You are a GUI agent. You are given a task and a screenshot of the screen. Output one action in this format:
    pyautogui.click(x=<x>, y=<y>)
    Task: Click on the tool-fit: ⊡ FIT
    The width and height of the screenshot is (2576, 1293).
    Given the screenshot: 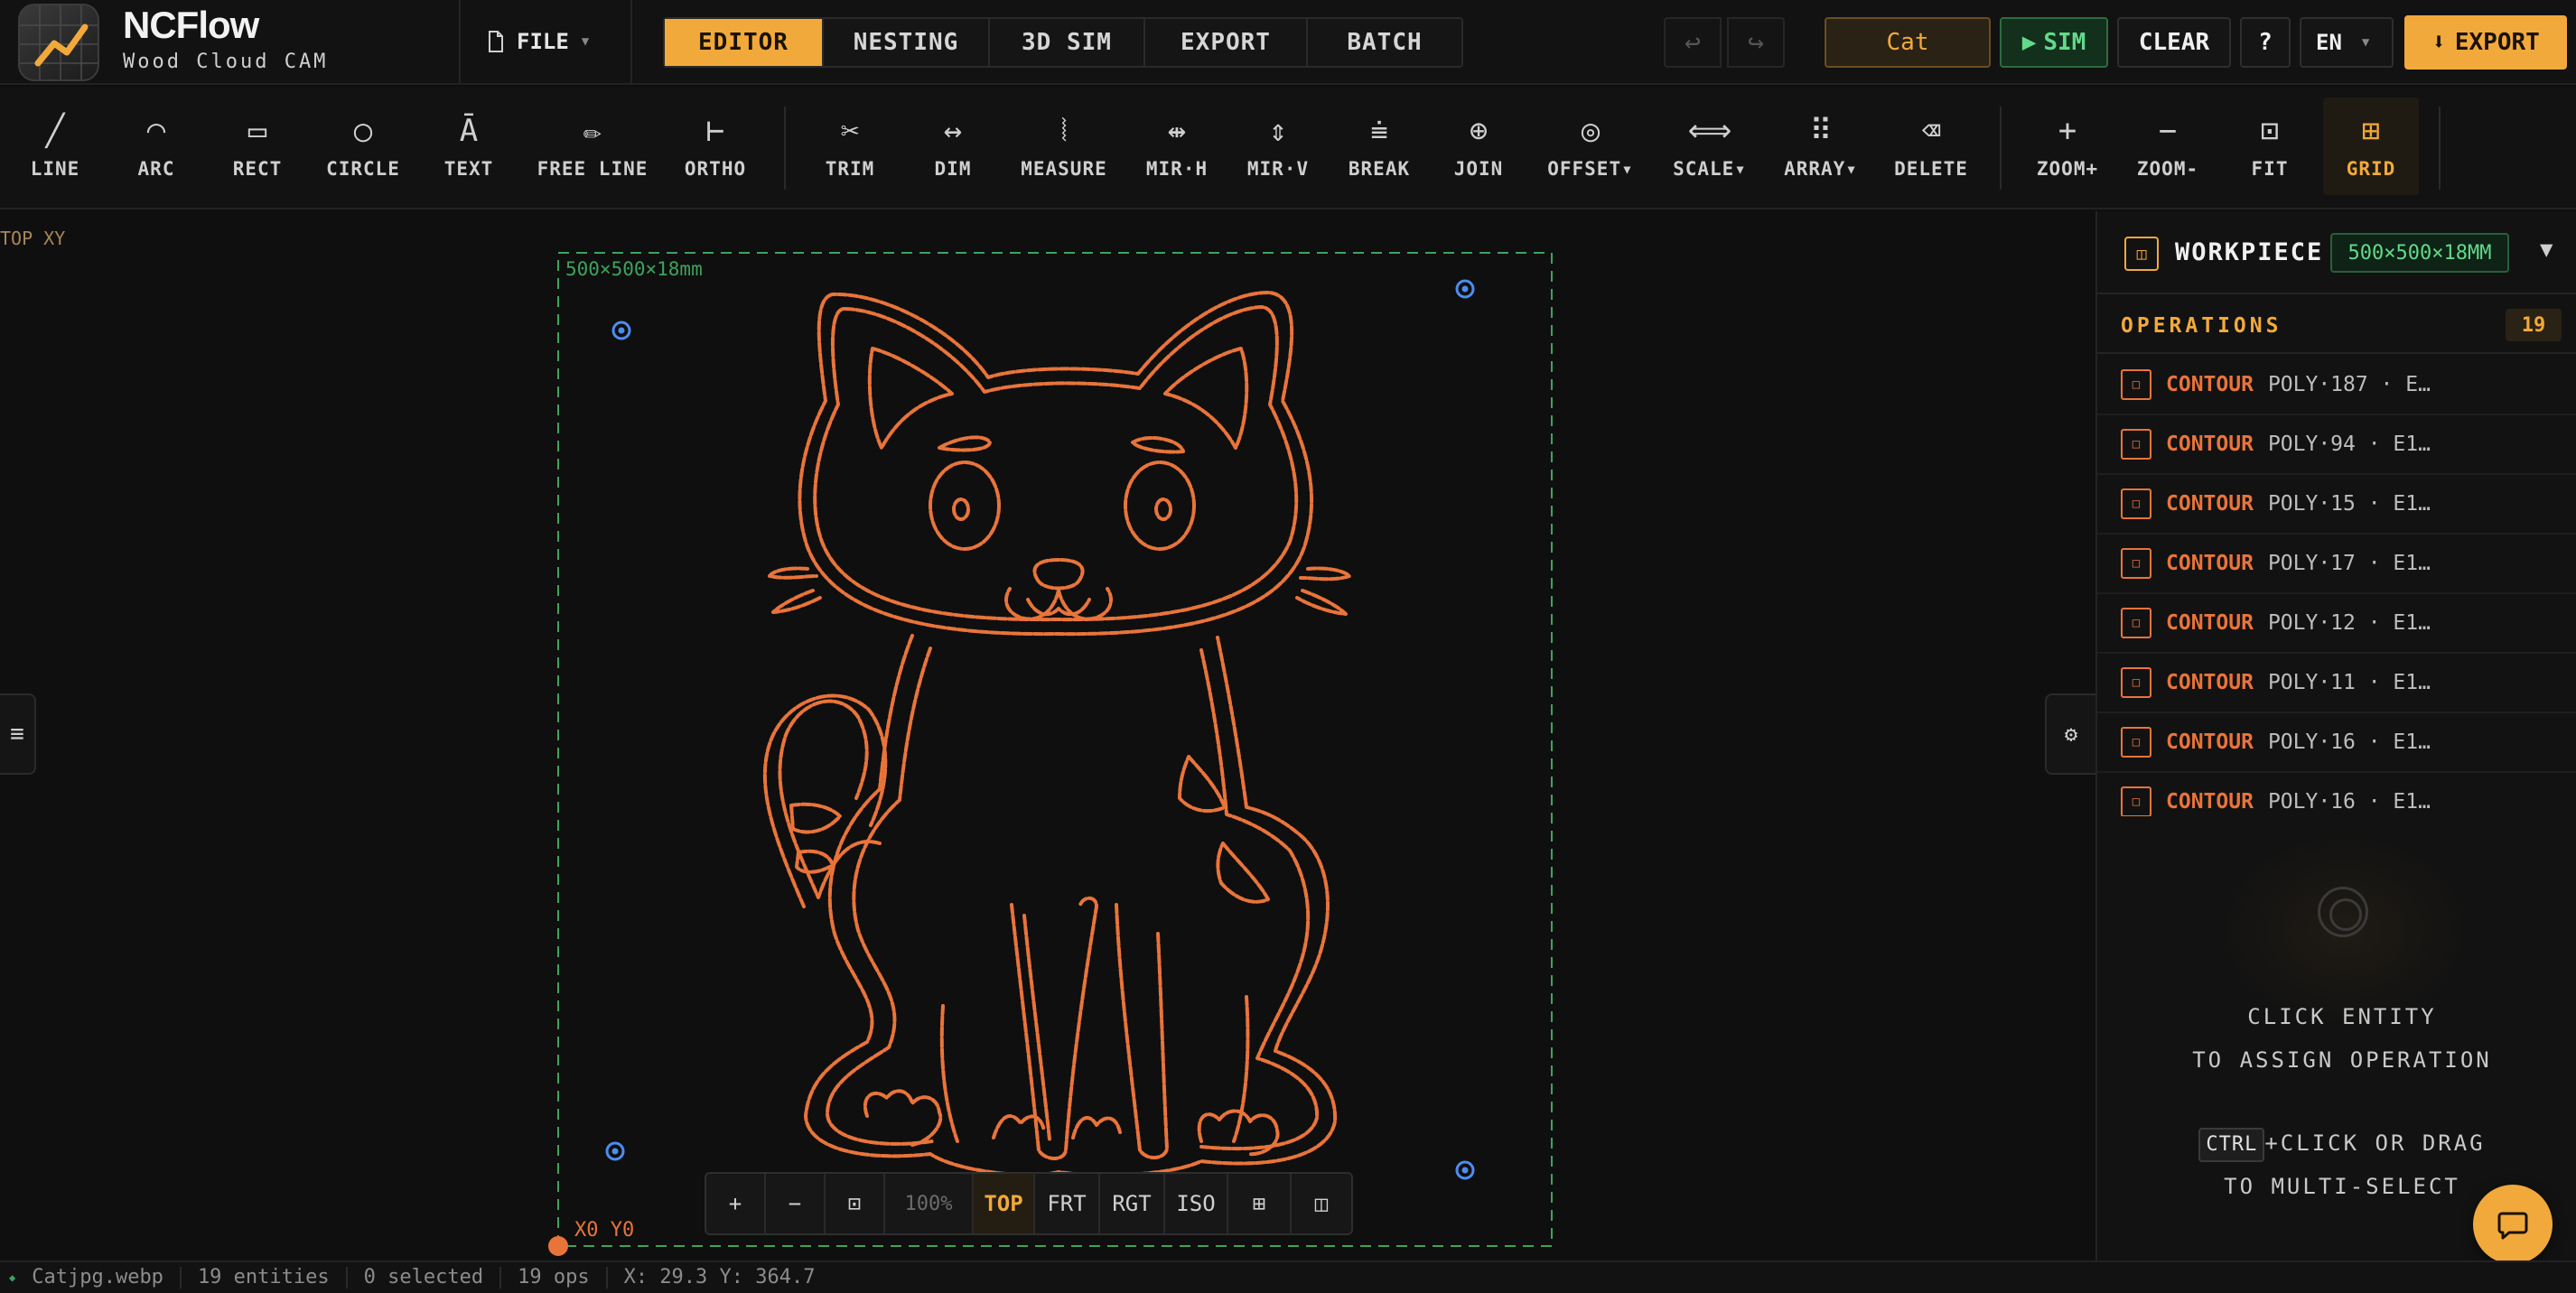 What is the action you would take?
    pyautogui.click(x=2270, y=146)
    